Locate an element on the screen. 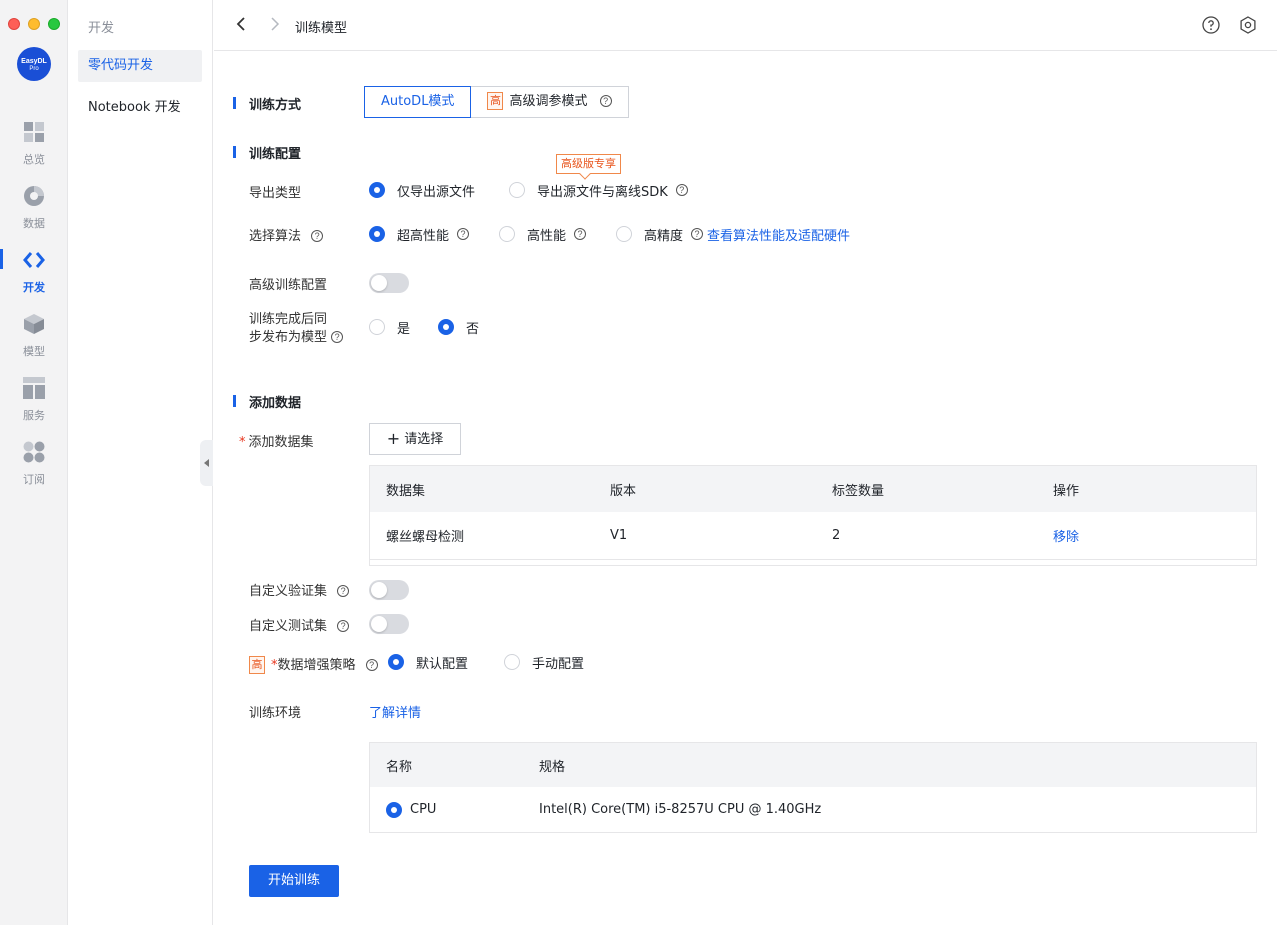 This screenshot has height=925, width=1277. table-row: 螺丝螺母检测 V1 2 移除 is located at coordinates (813, 536).